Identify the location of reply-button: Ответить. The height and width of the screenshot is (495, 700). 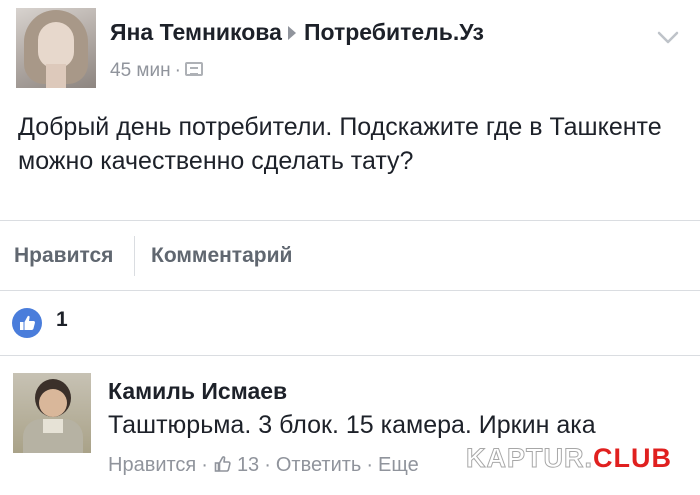
(319, 465).